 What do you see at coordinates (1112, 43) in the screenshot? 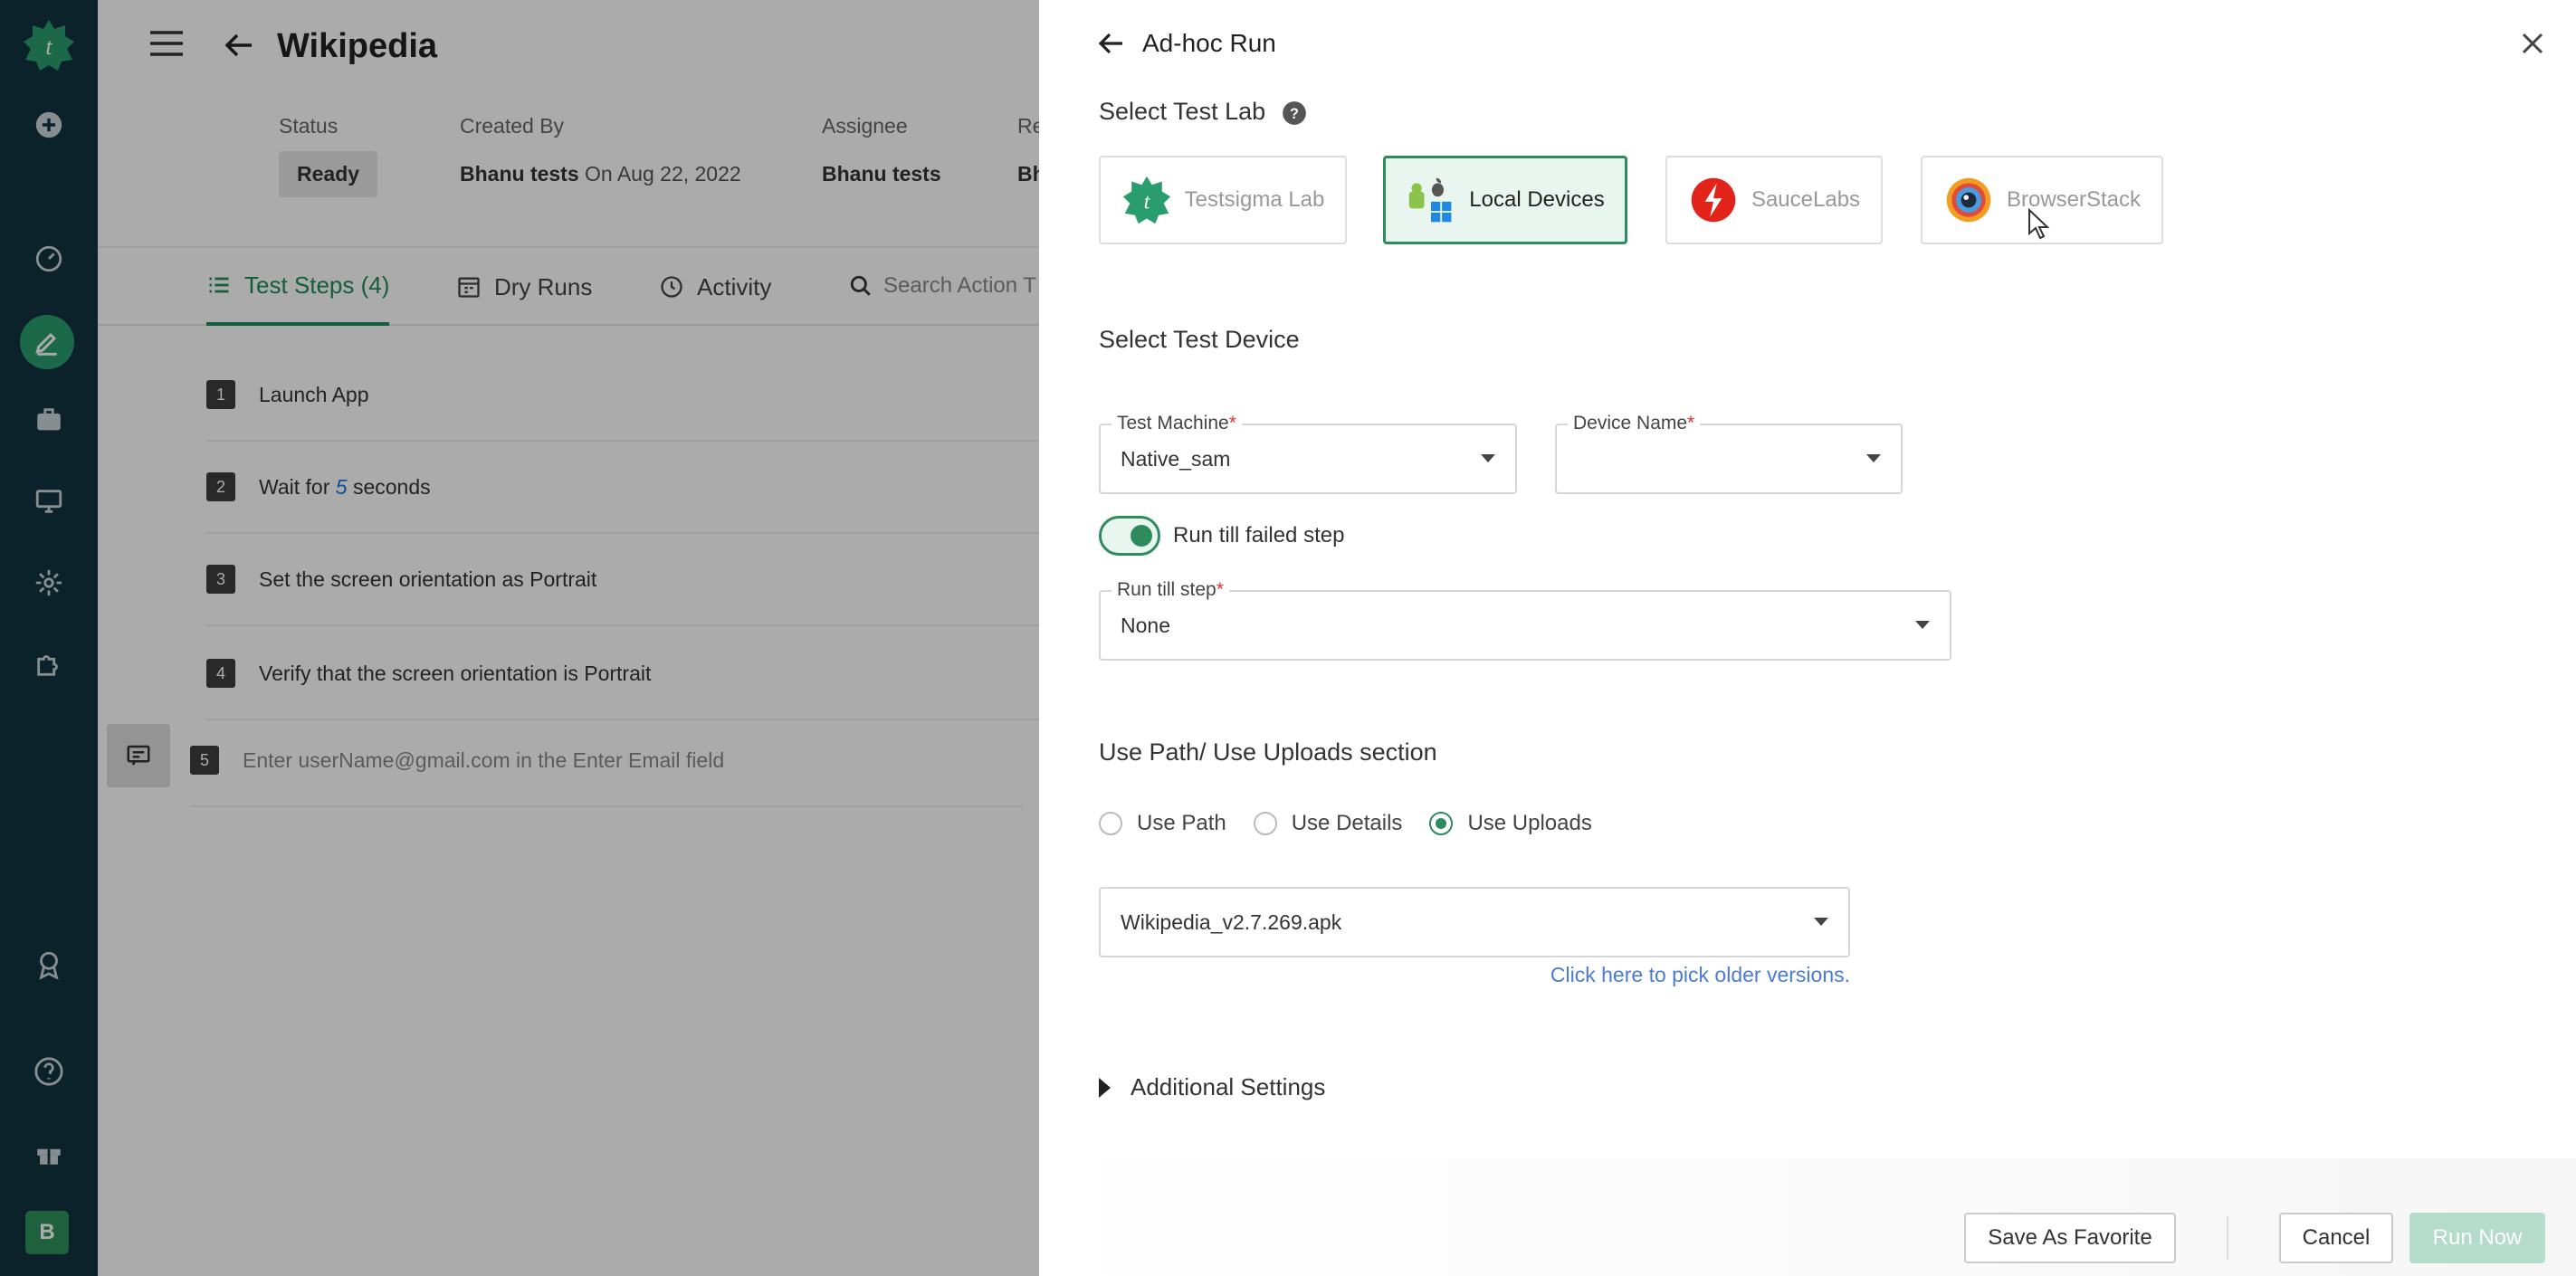
I see `back-arrow-icon` at bounding box center [1112, 43].